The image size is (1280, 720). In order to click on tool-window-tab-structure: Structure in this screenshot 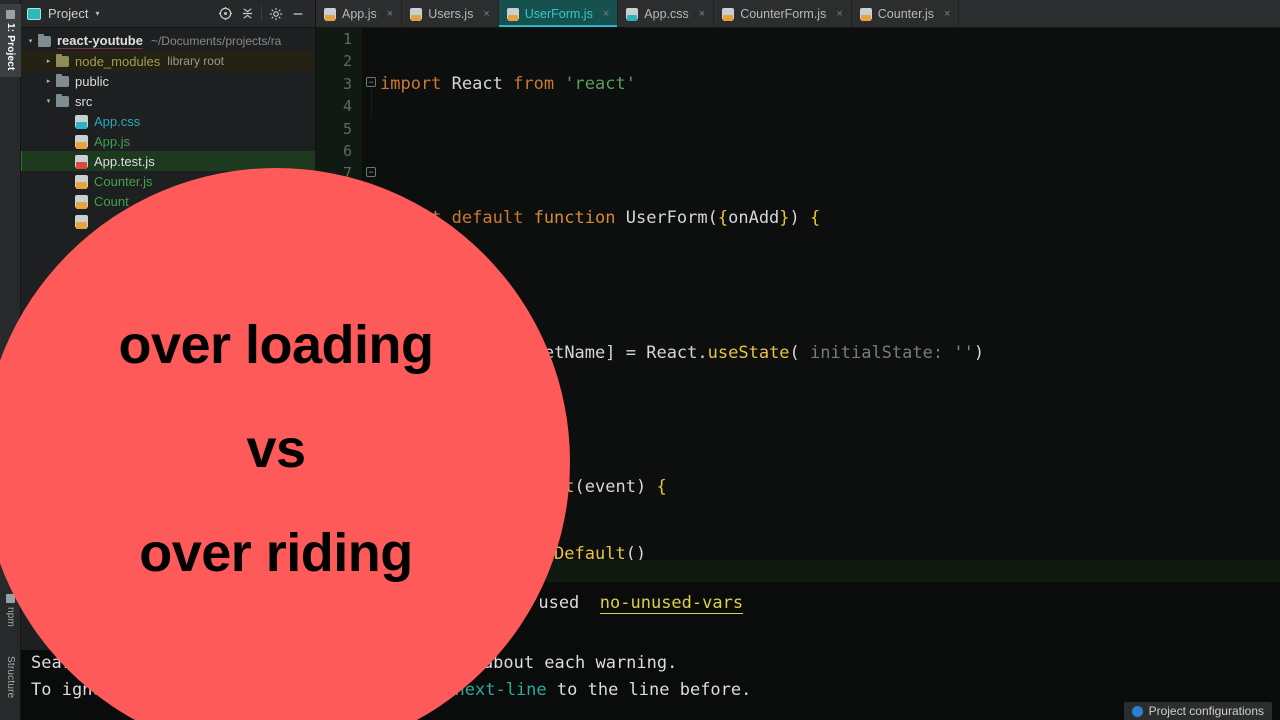, I will do `click(10, 677)`.